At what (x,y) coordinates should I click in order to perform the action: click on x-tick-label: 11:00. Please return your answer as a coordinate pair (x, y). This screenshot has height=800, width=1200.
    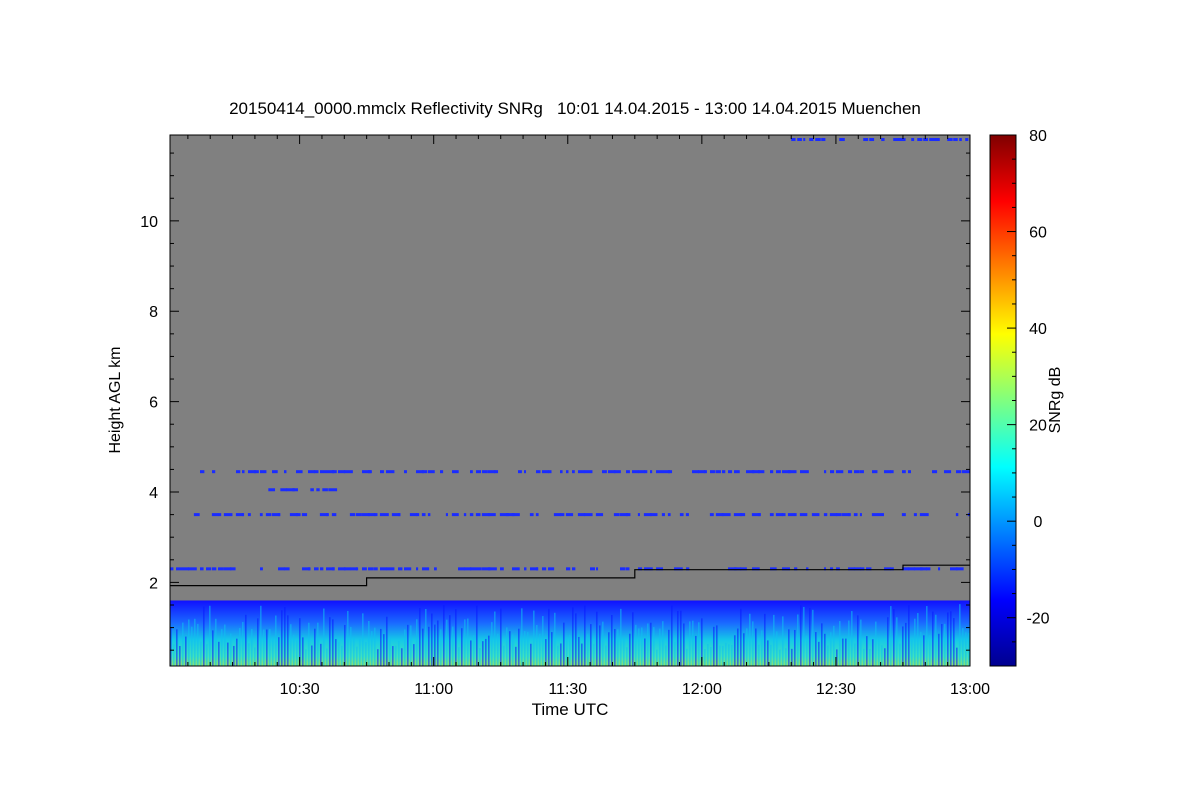
    Looking at the image, I should click on (433, 689).